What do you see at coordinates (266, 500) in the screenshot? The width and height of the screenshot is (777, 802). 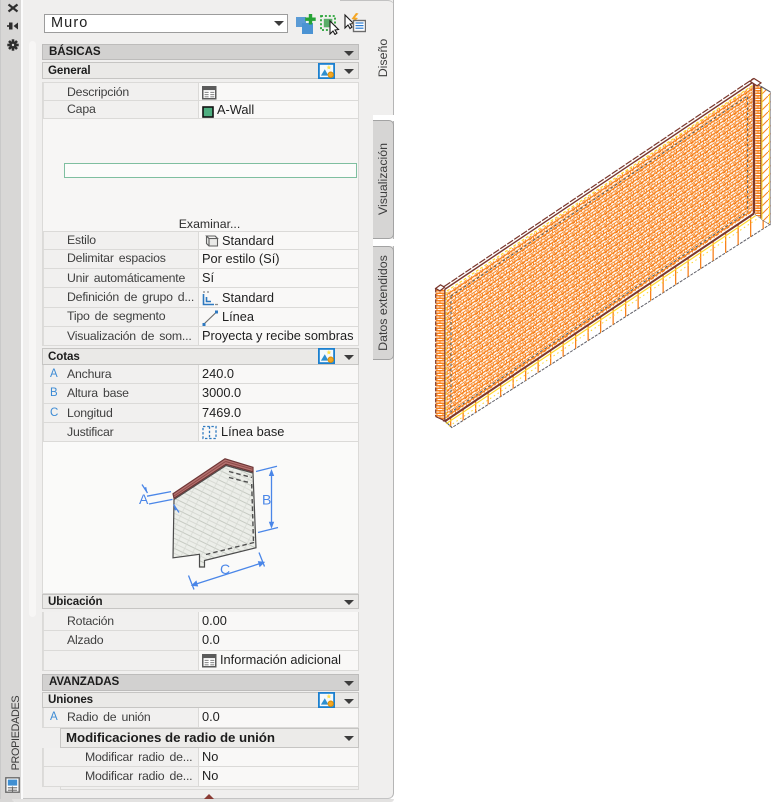 I see `svg-text: B` at bounding box center [266, 500].